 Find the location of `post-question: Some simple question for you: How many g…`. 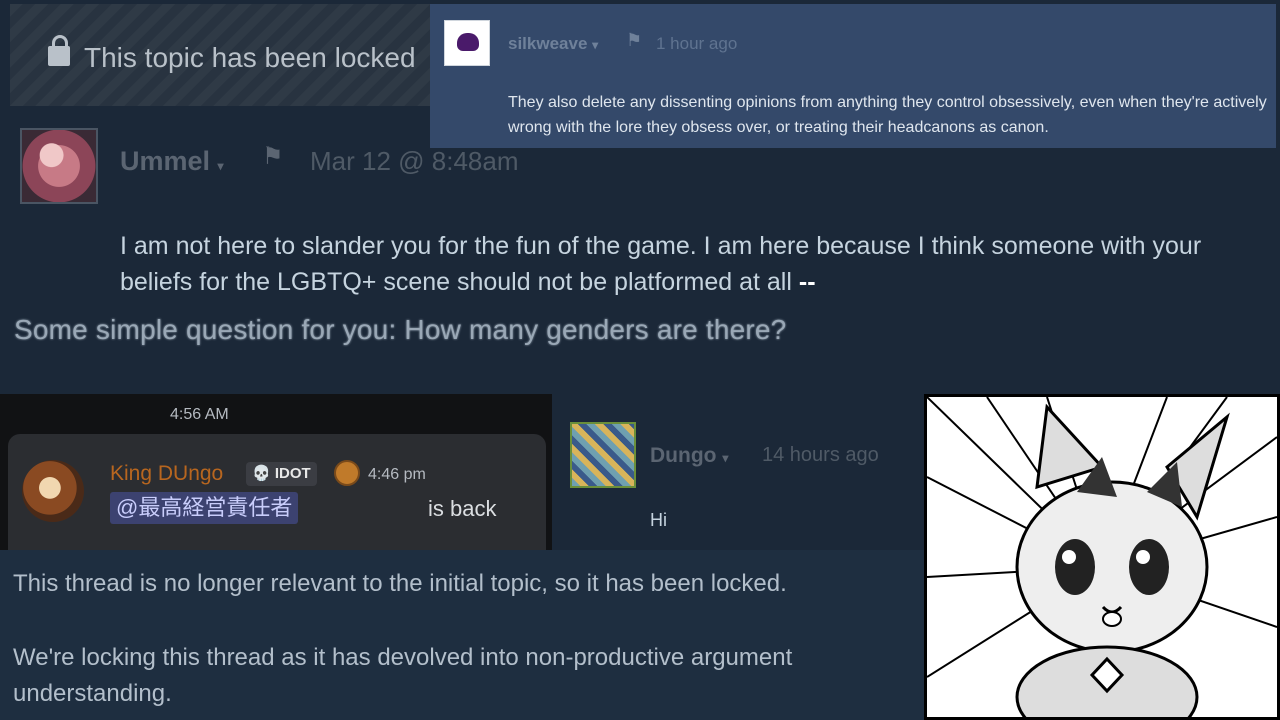

post-question: Some simple question for you: How many g… is located at coordinates (400, 329).